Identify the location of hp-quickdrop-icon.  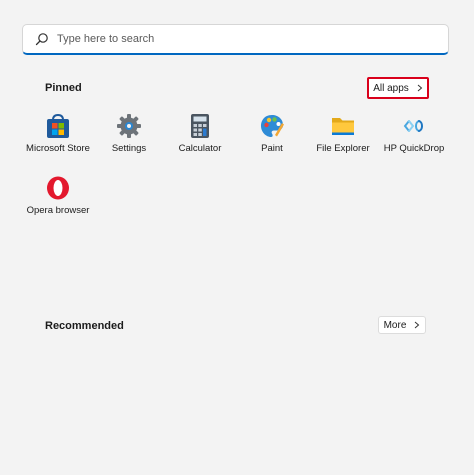
(413, 126).